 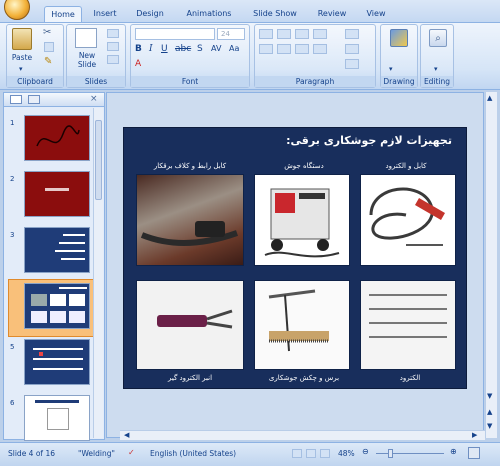 What do you see at coordinates (183, 49) in the screenshot?
I see `strikethrough-button: abc` at bounding box center [183, 49].